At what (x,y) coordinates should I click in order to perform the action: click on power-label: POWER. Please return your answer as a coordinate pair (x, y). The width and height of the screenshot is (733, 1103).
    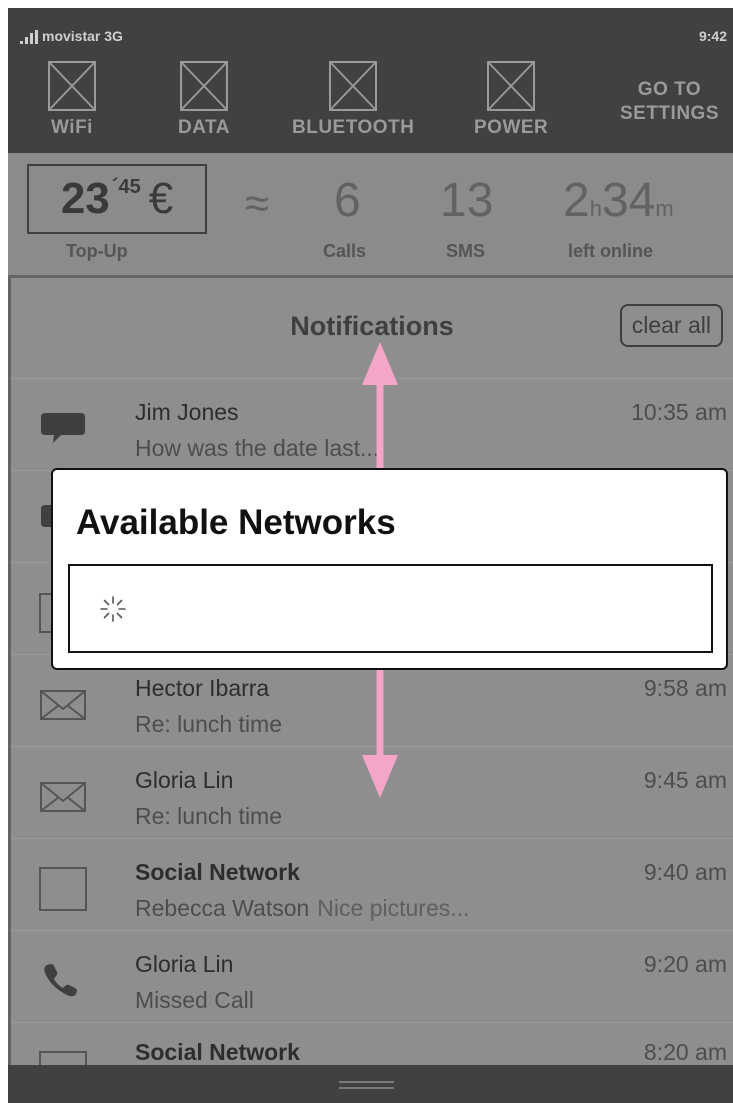
    Looking at the image, I should click on (511, 127).